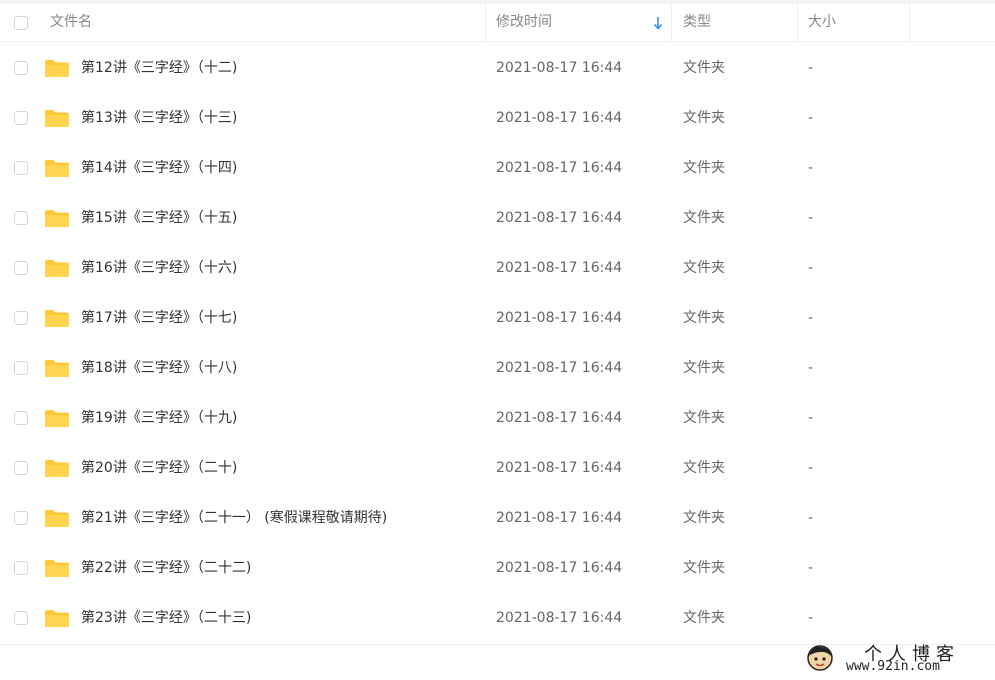 The image size is (995, 680). What do you see at coordinates (159, 468) in the screenshot?
I see `file-name: 第20讲《三字经》（二十)` at bounding box center [159, 468].